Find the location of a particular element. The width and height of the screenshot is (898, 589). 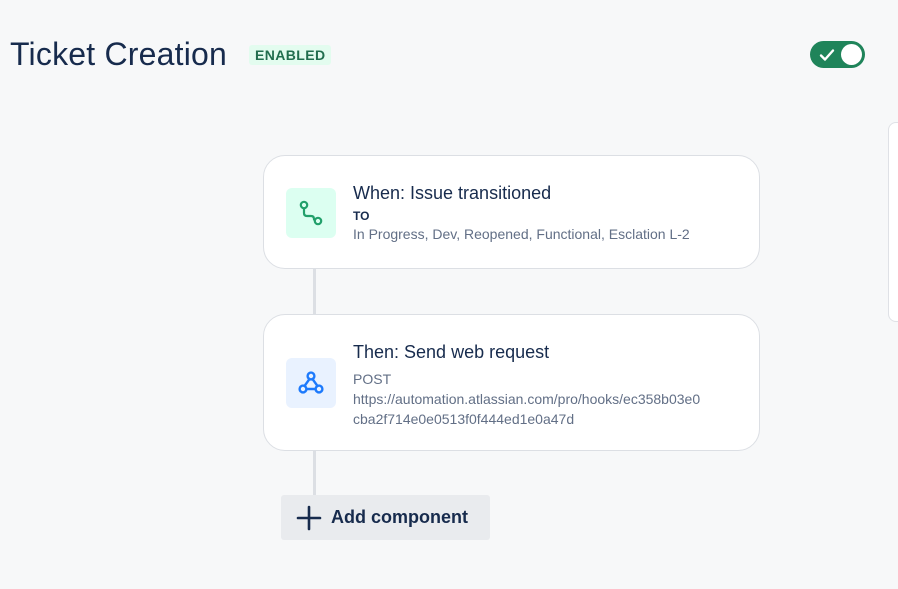

page-header: Ticket Creation ENABLED is located at coordinates (171, 54).